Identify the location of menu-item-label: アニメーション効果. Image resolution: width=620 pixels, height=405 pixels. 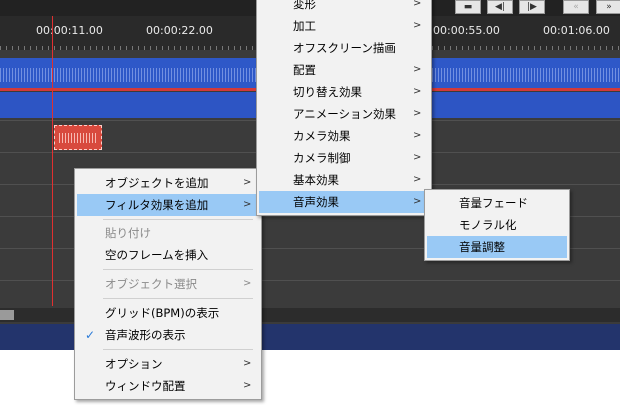
(345, 114).